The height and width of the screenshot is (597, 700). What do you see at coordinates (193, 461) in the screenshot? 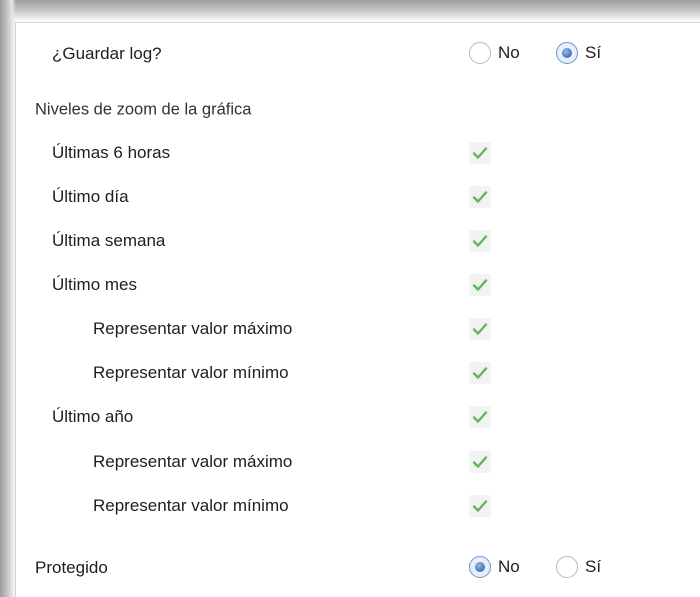
I see `zoom-item-label-year-max: Representar valor máximo` at bounding box center [193, 461].